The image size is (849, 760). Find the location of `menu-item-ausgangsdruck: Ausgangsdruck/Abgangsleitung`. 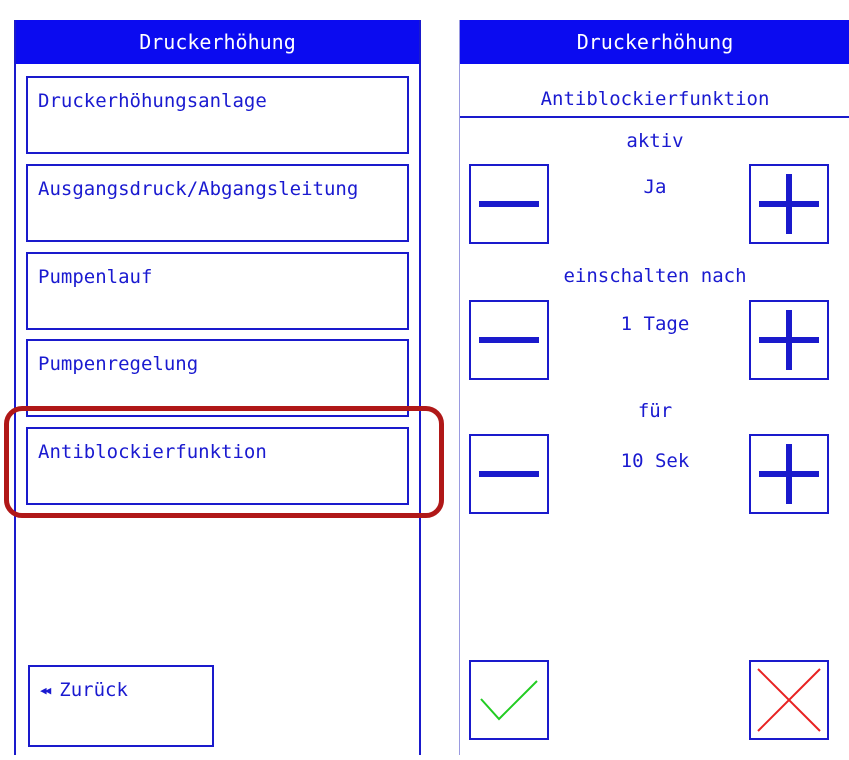

menu-item-ausgangsdruck: Ausgangsdruck/Abgangsleitung is located at coordinates (217, 203).